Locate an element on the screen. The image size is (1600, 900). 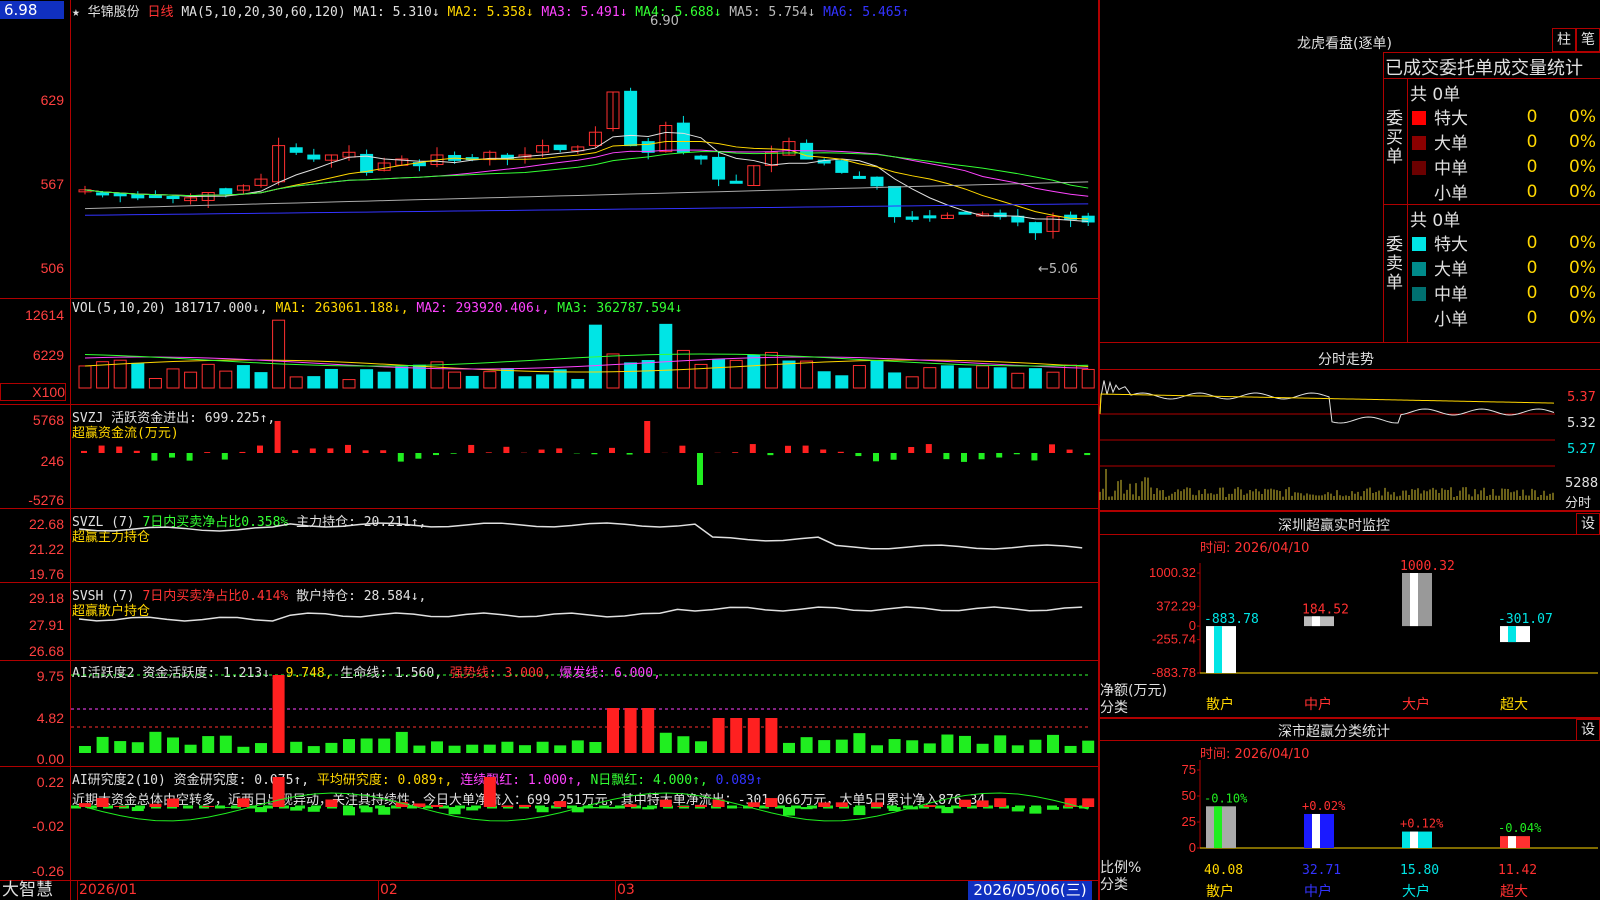
vol-value: 181717.000↓, is located at coordinates (220, 308).